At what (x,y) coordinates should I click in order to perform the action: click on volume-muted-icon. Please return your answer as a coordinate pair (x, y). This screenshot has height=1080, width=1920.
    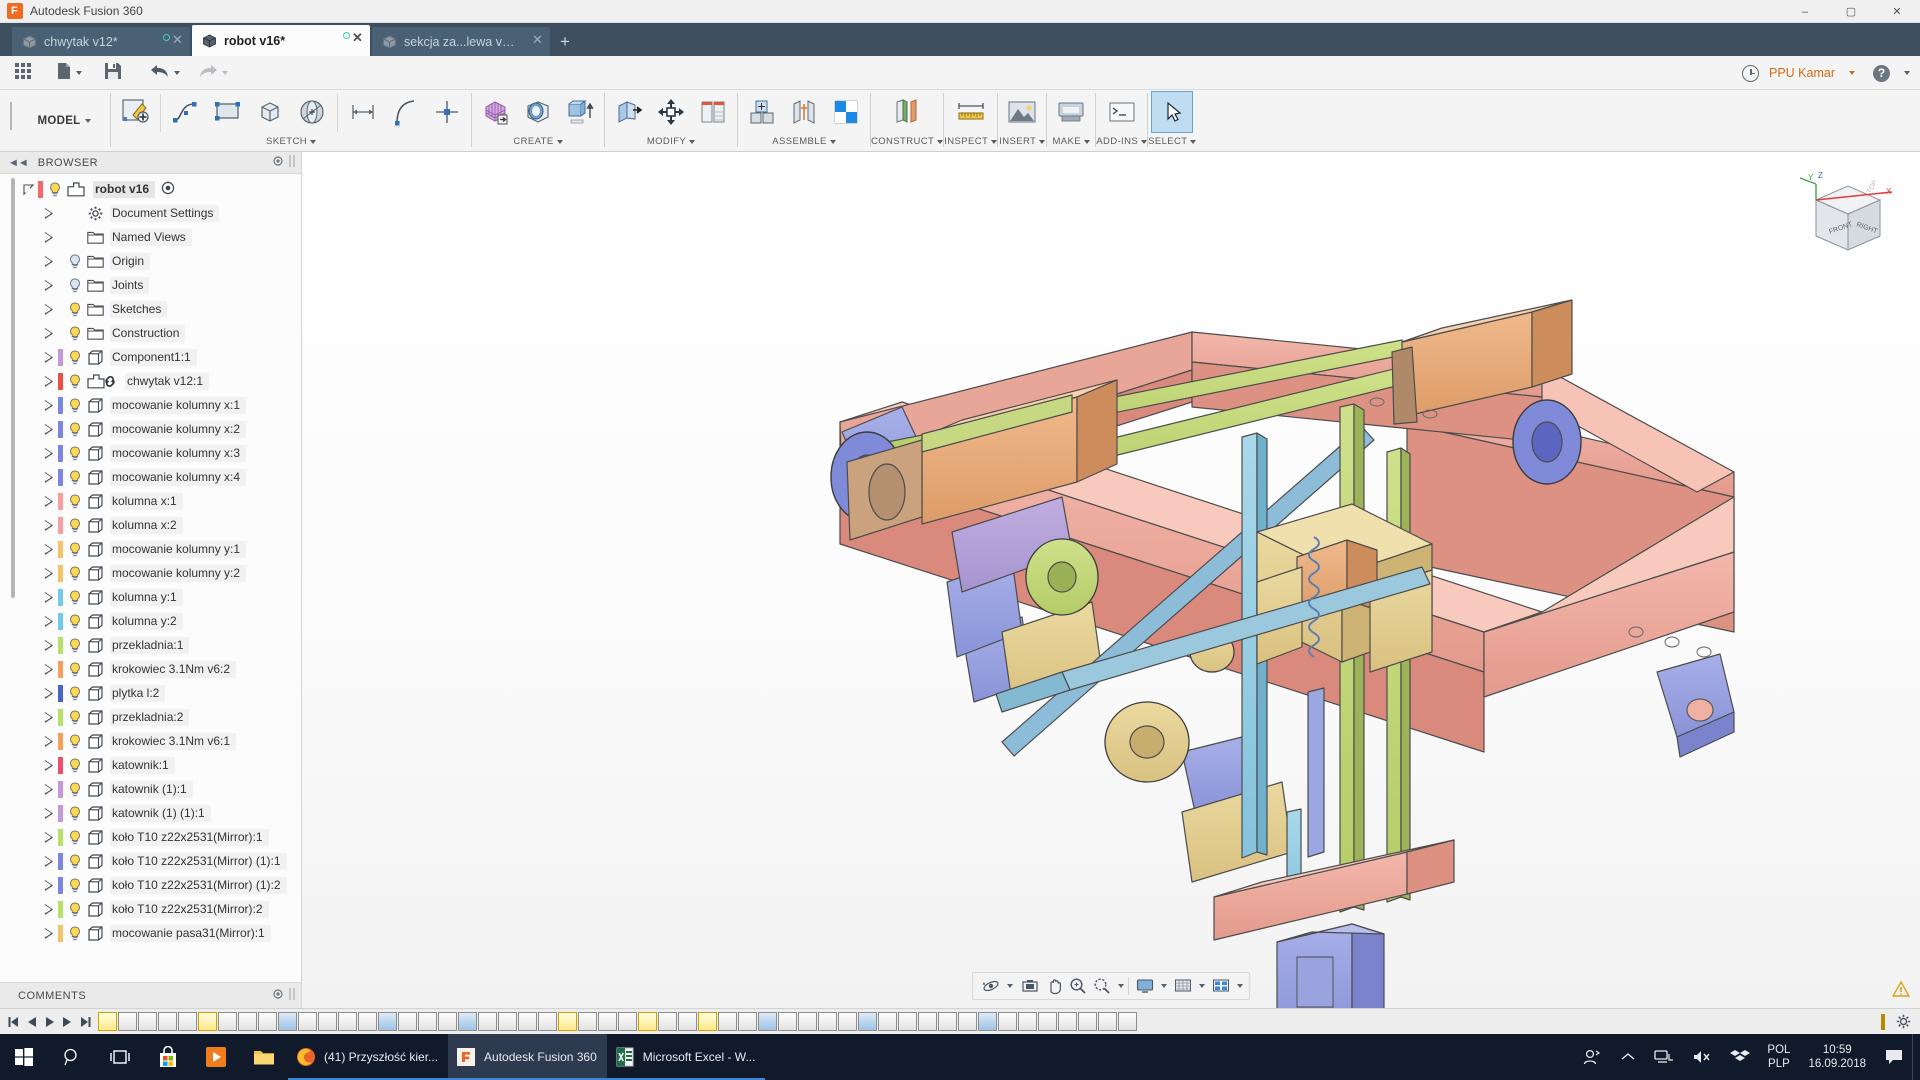
    Looking at the image, I should click on (1702, 1057).